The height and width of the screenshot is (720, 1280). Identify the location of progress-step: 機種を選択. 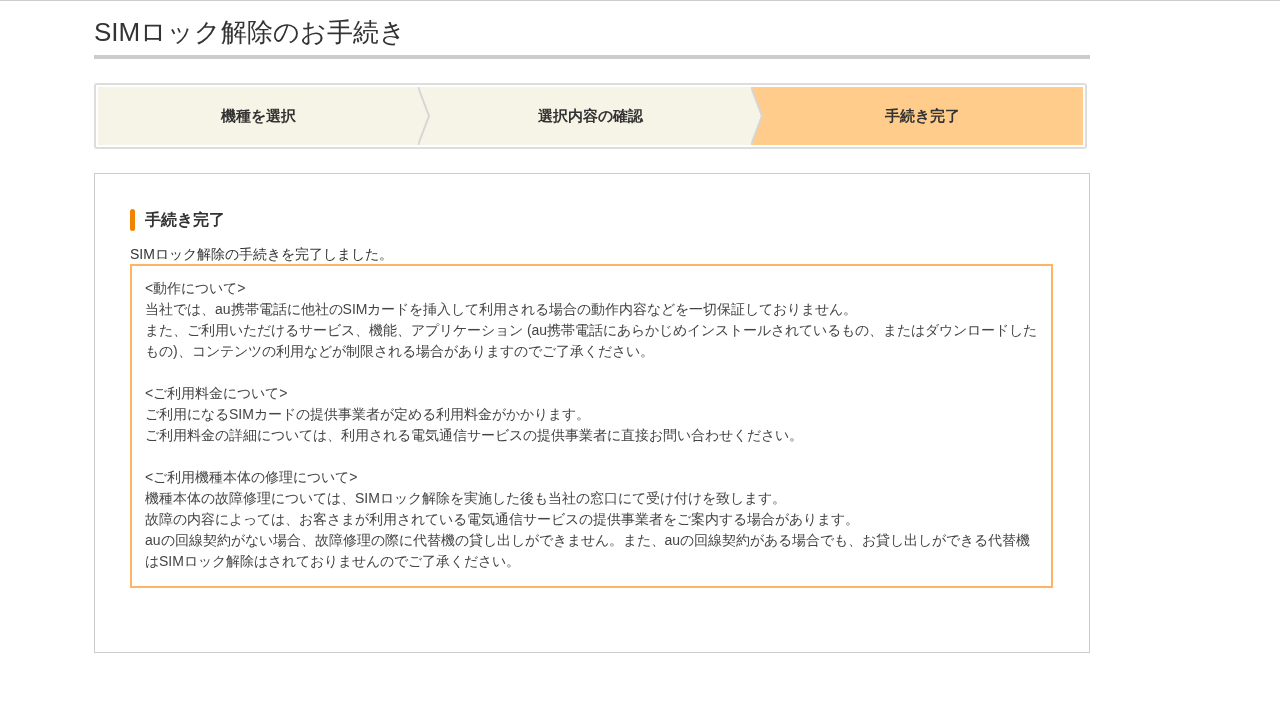
(258, 116).